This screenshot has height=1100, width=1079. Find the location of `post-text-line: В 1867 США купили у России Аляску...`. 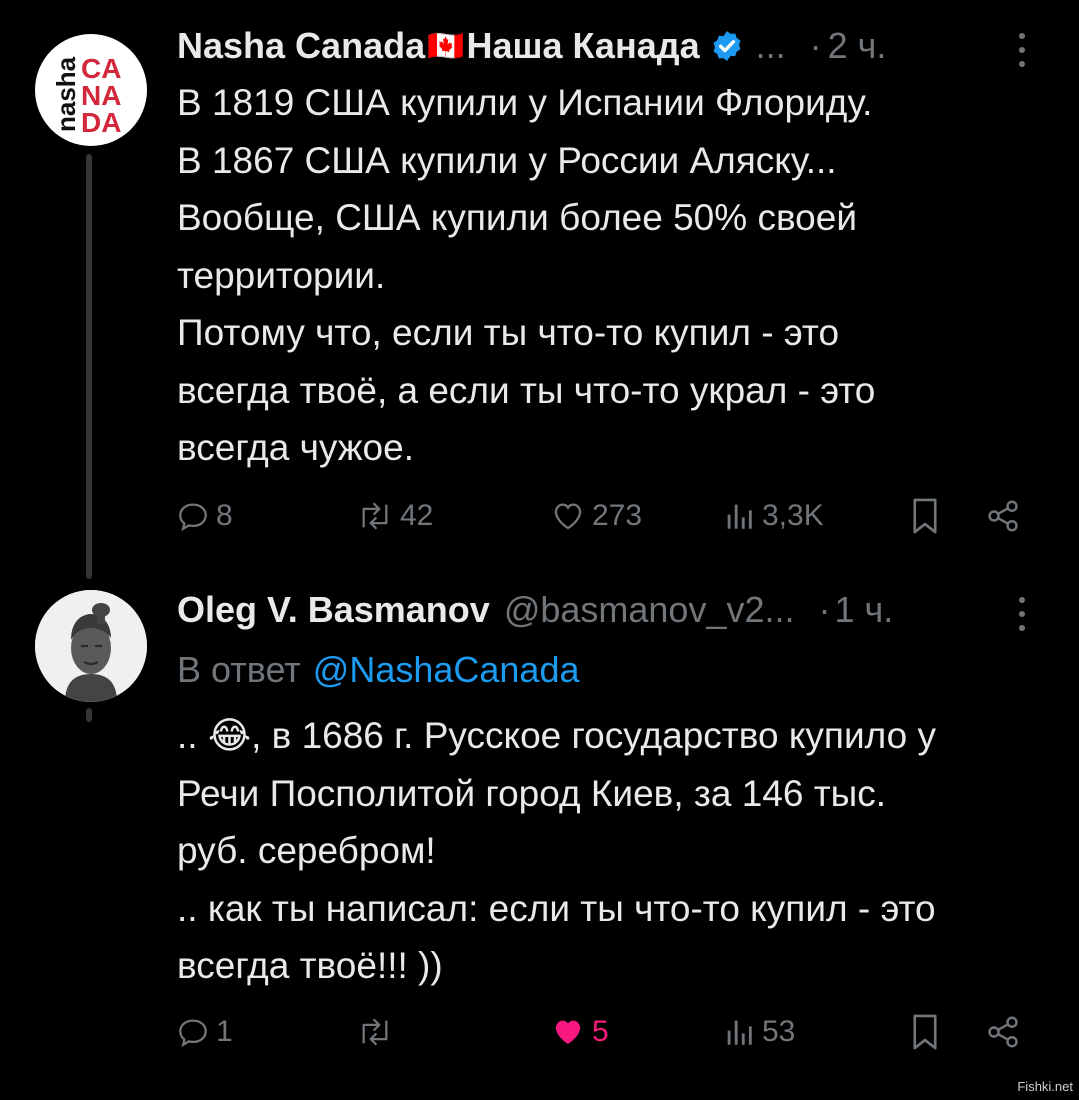

post-text-line: В 1867 США купили у России Аляску... is located at coordinates (507, 160).